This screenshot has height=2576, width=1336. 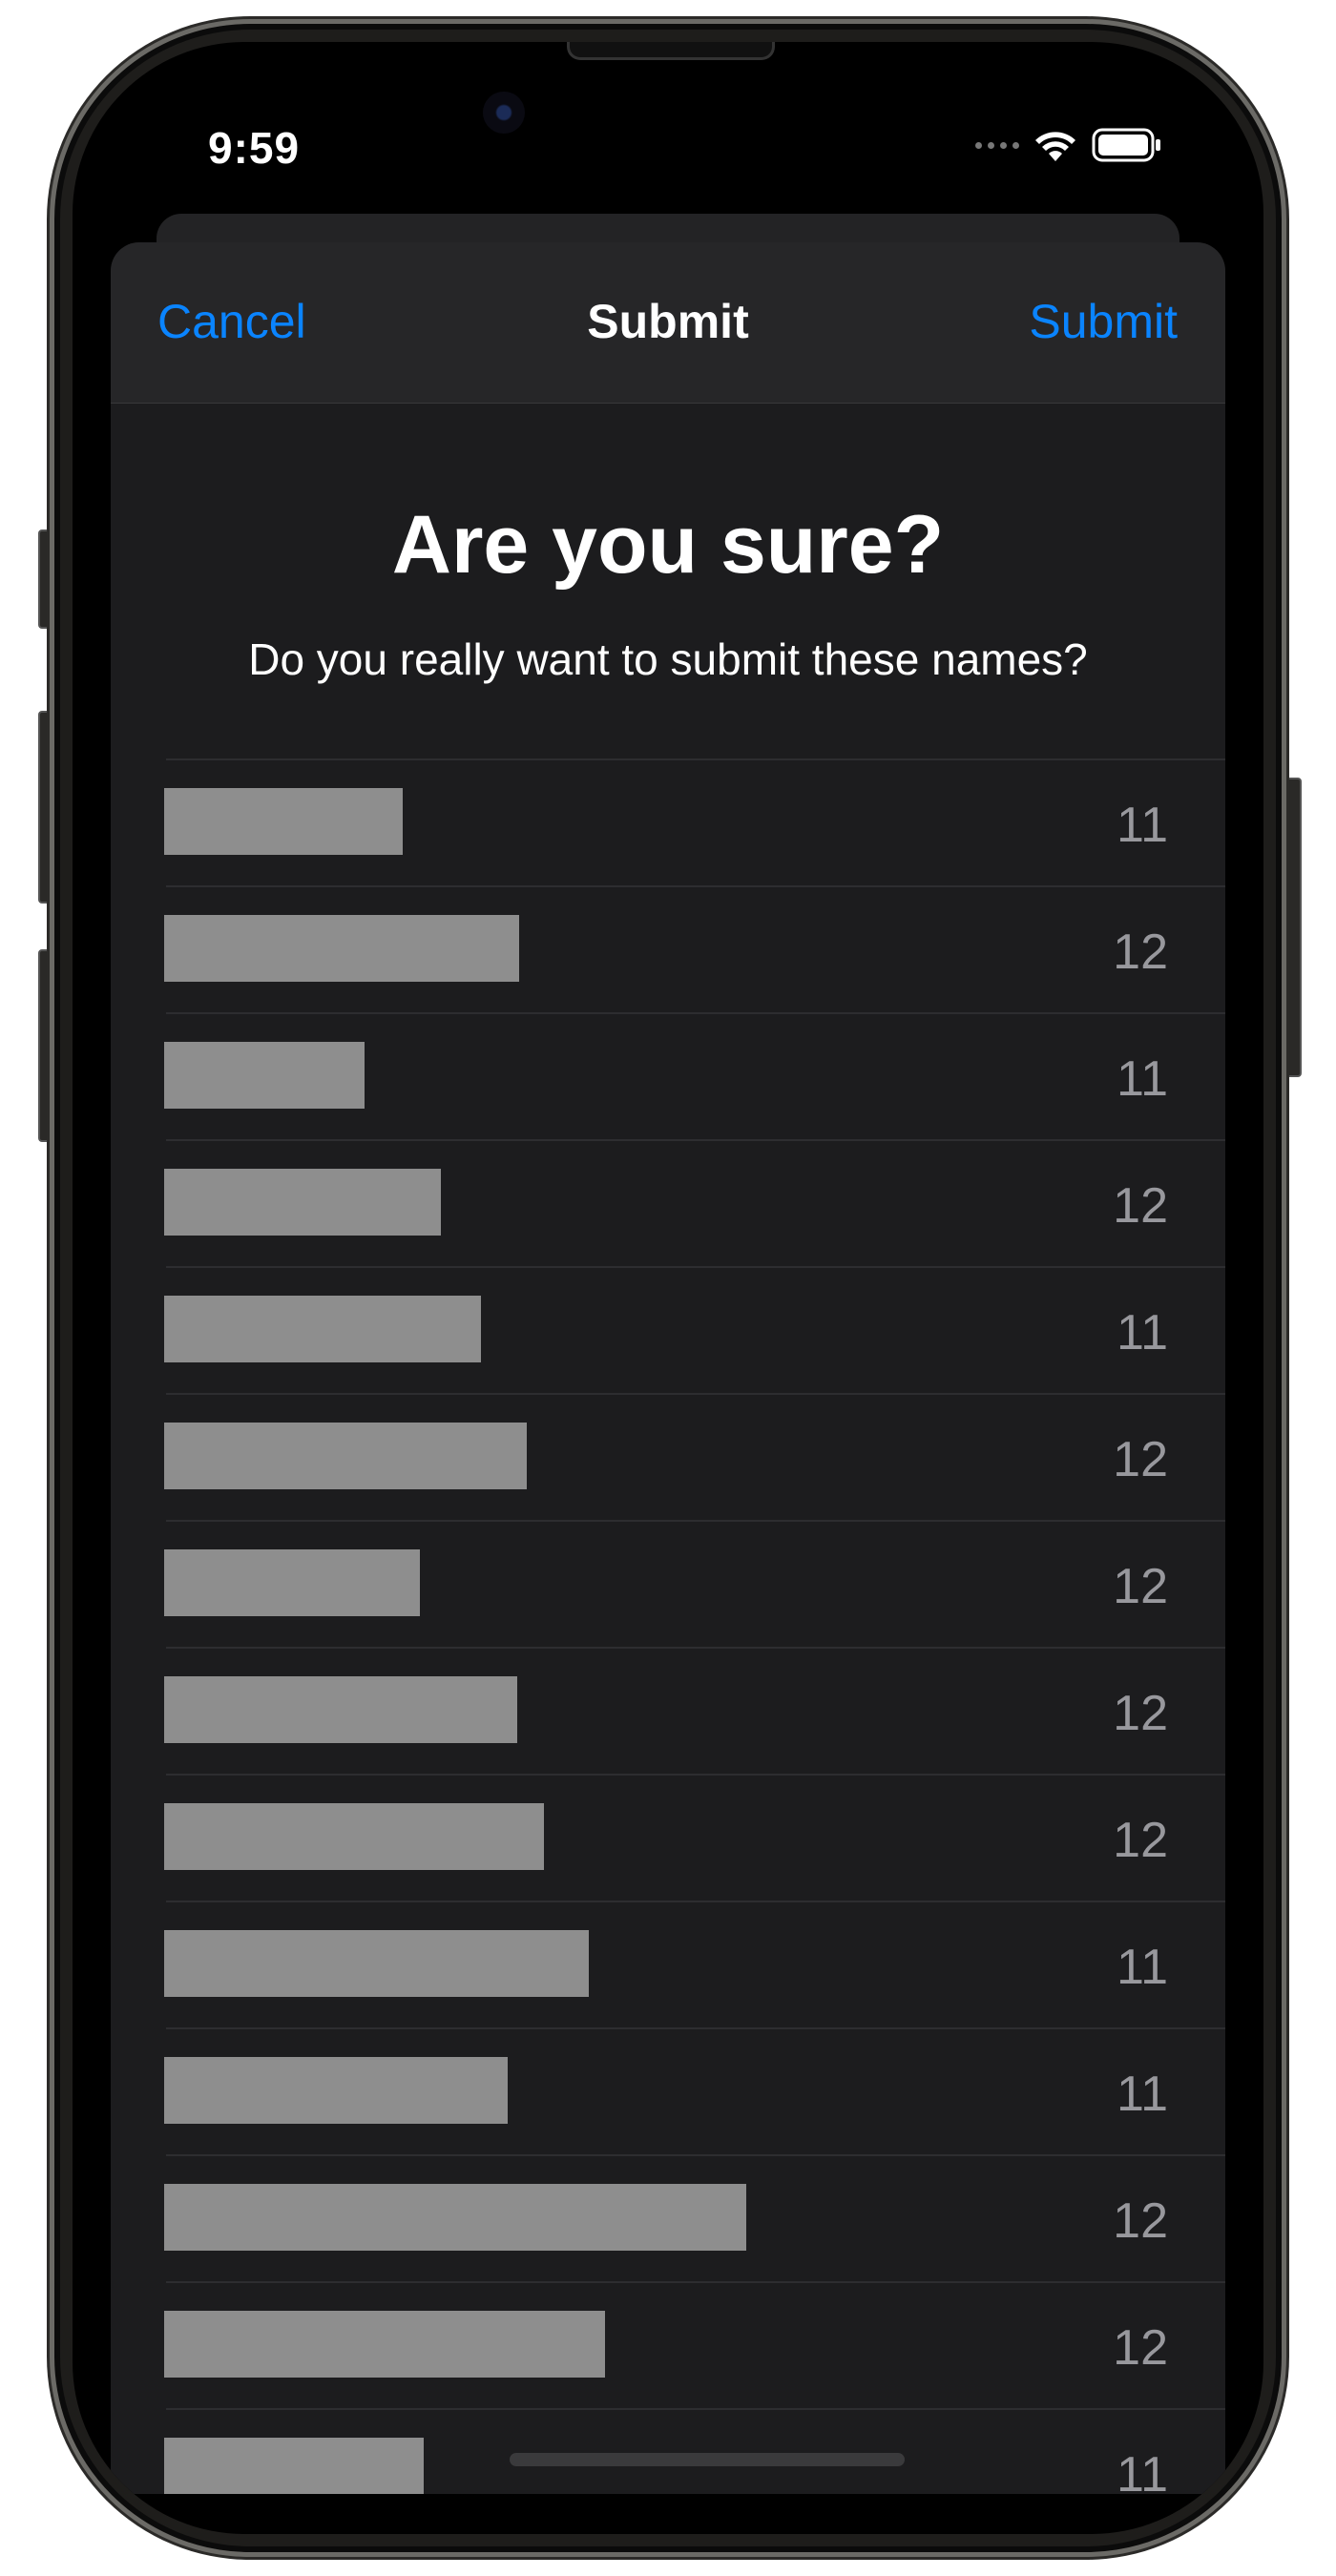 I want to click on power-button, so click(x=1293, y=927).